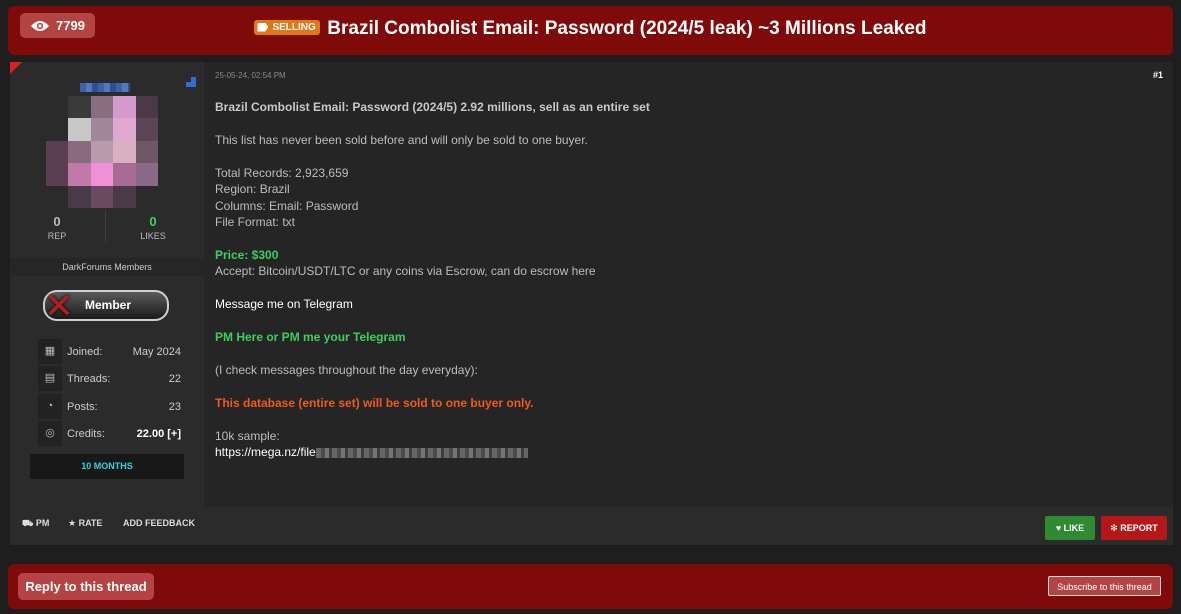 The image size is (1181, 614). I want to click on posts-value: 23, so click(174, 407).